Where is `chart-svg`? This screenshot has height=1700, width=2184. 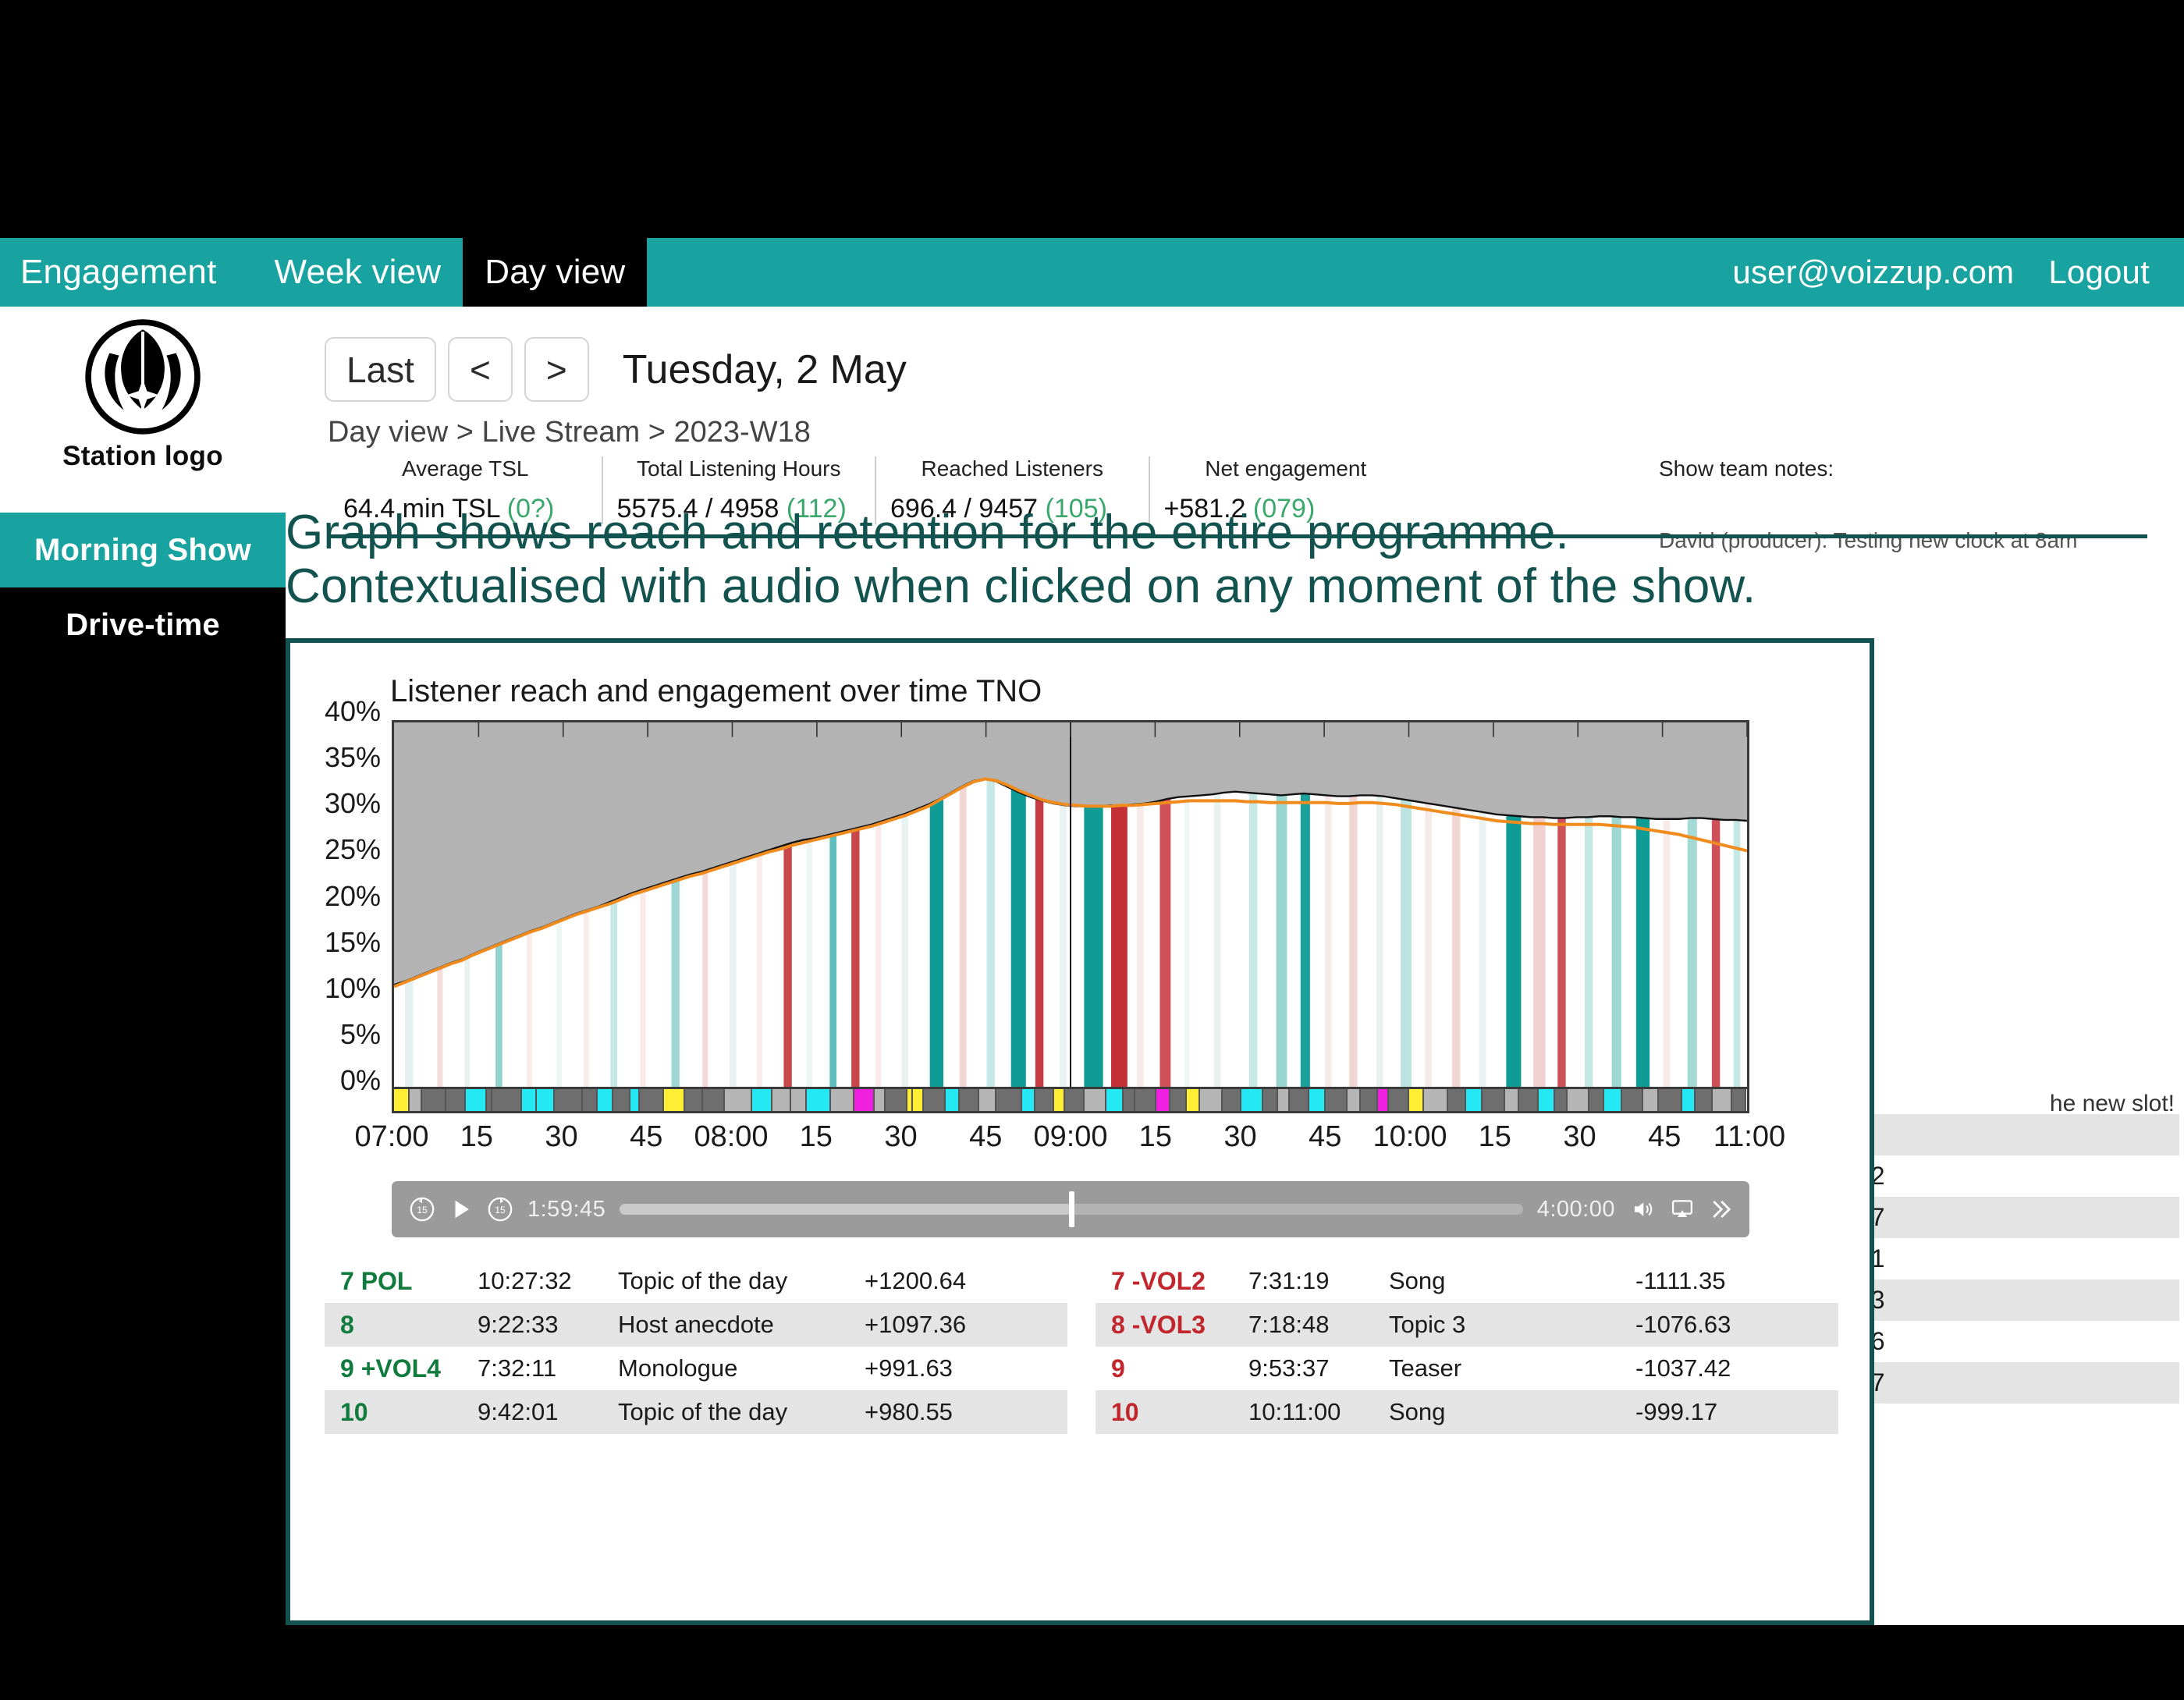 chart-svg is located at coordinates (1070, 904).